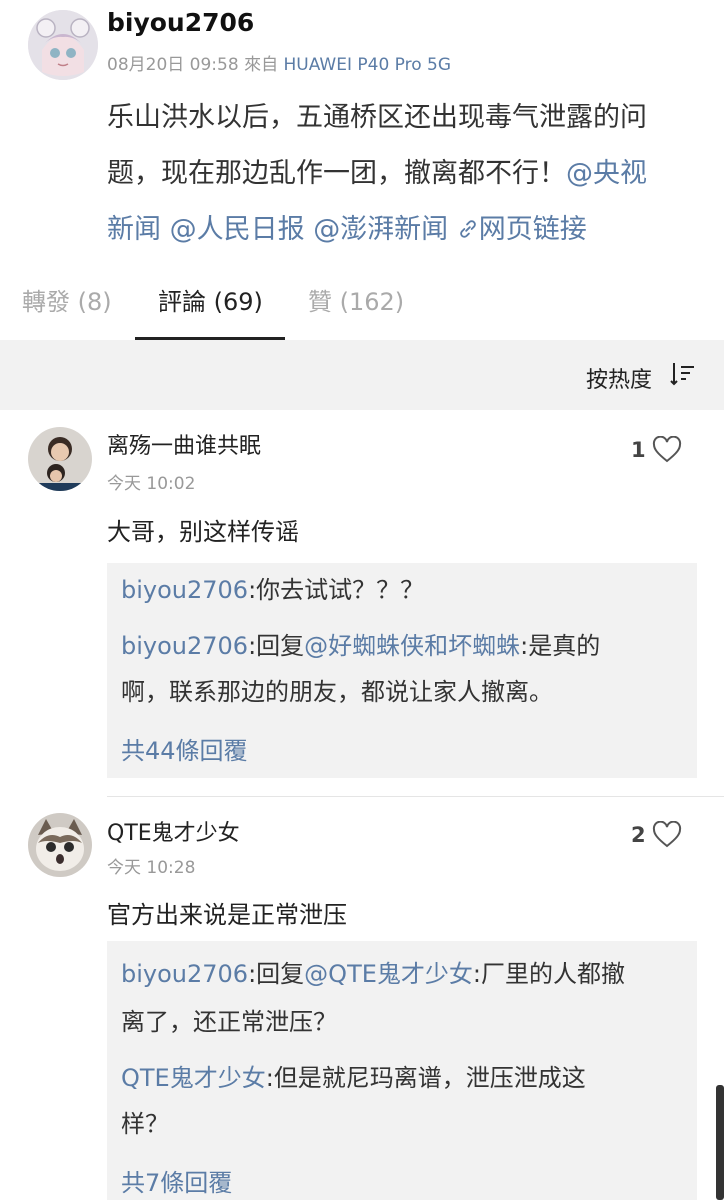  What do you see at coordinates (67, 299) in the screenshot?
I see `tab-reposts: 轉發 (8)` at bounding box center [67, 299].